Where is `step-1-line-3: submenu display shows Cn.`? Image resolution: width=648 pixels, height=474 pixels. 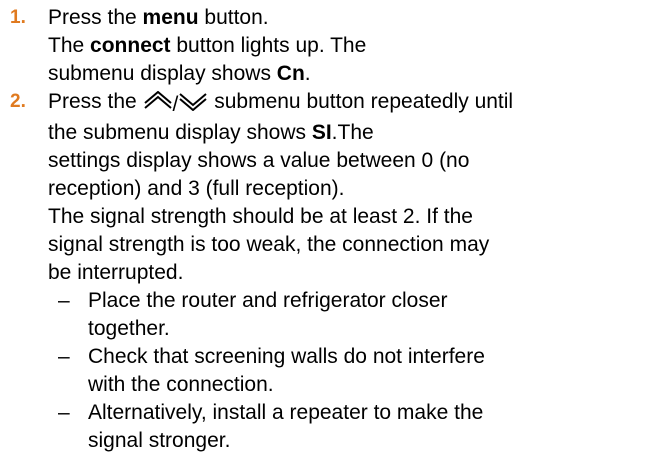 step-1-line-3: submenu display shows Cn. is located at coordinates (344, 74).